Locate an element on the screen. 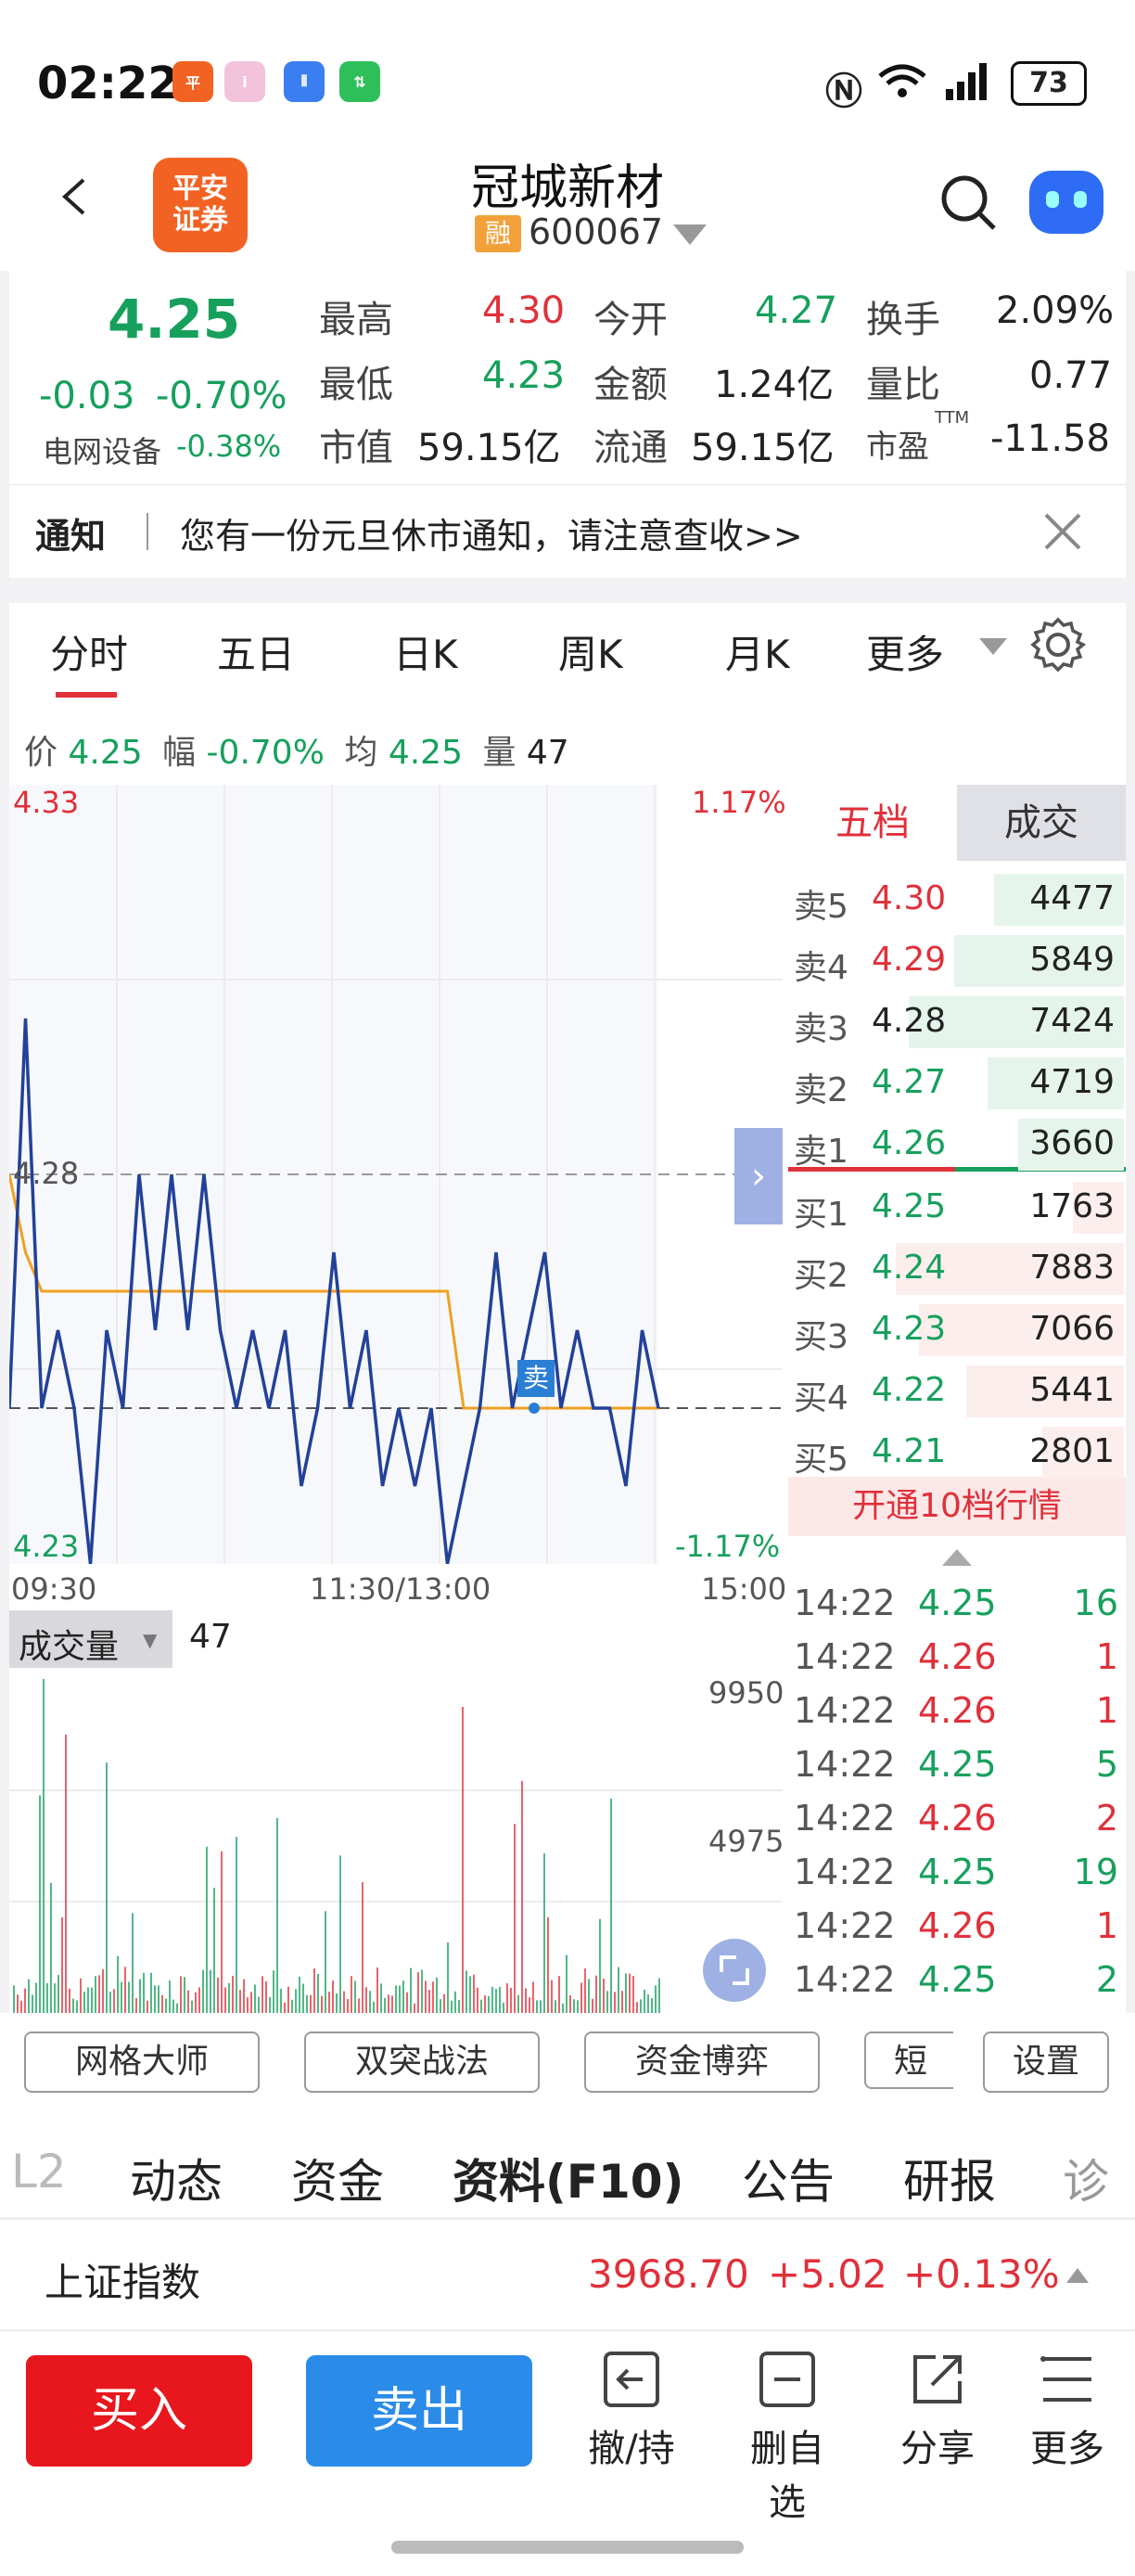 This screenshot has width=1135, height=2576. more-button: 更多 is located at coordinates (1067, 2411).